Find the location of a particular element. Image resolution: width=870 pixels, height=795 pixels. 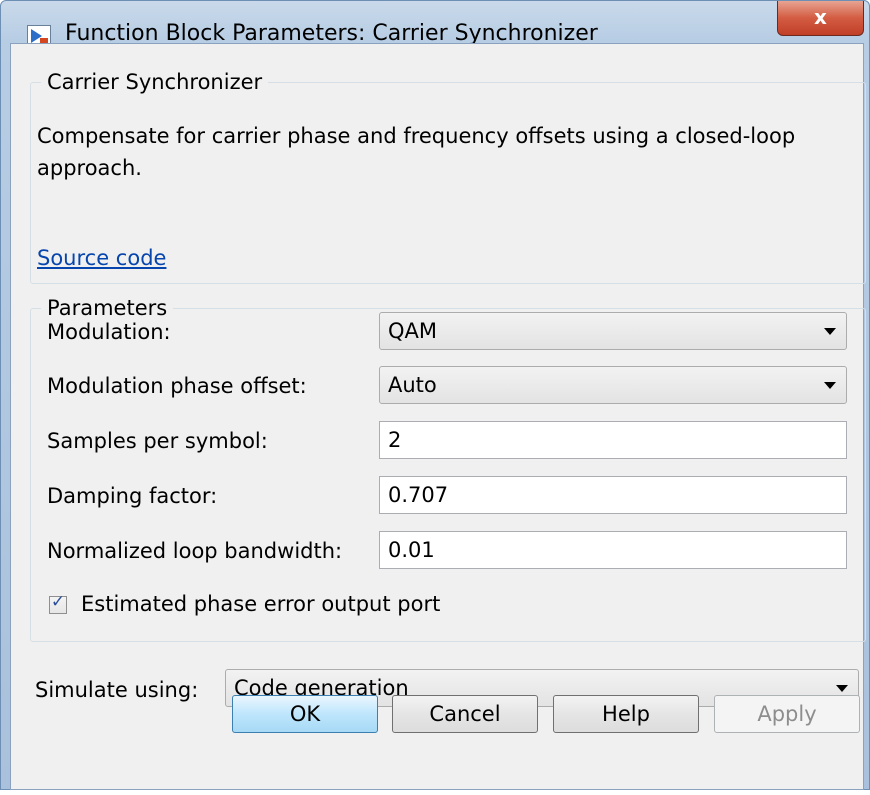

damping-factor-field: 0.707 is located at coordinates (613, 495).